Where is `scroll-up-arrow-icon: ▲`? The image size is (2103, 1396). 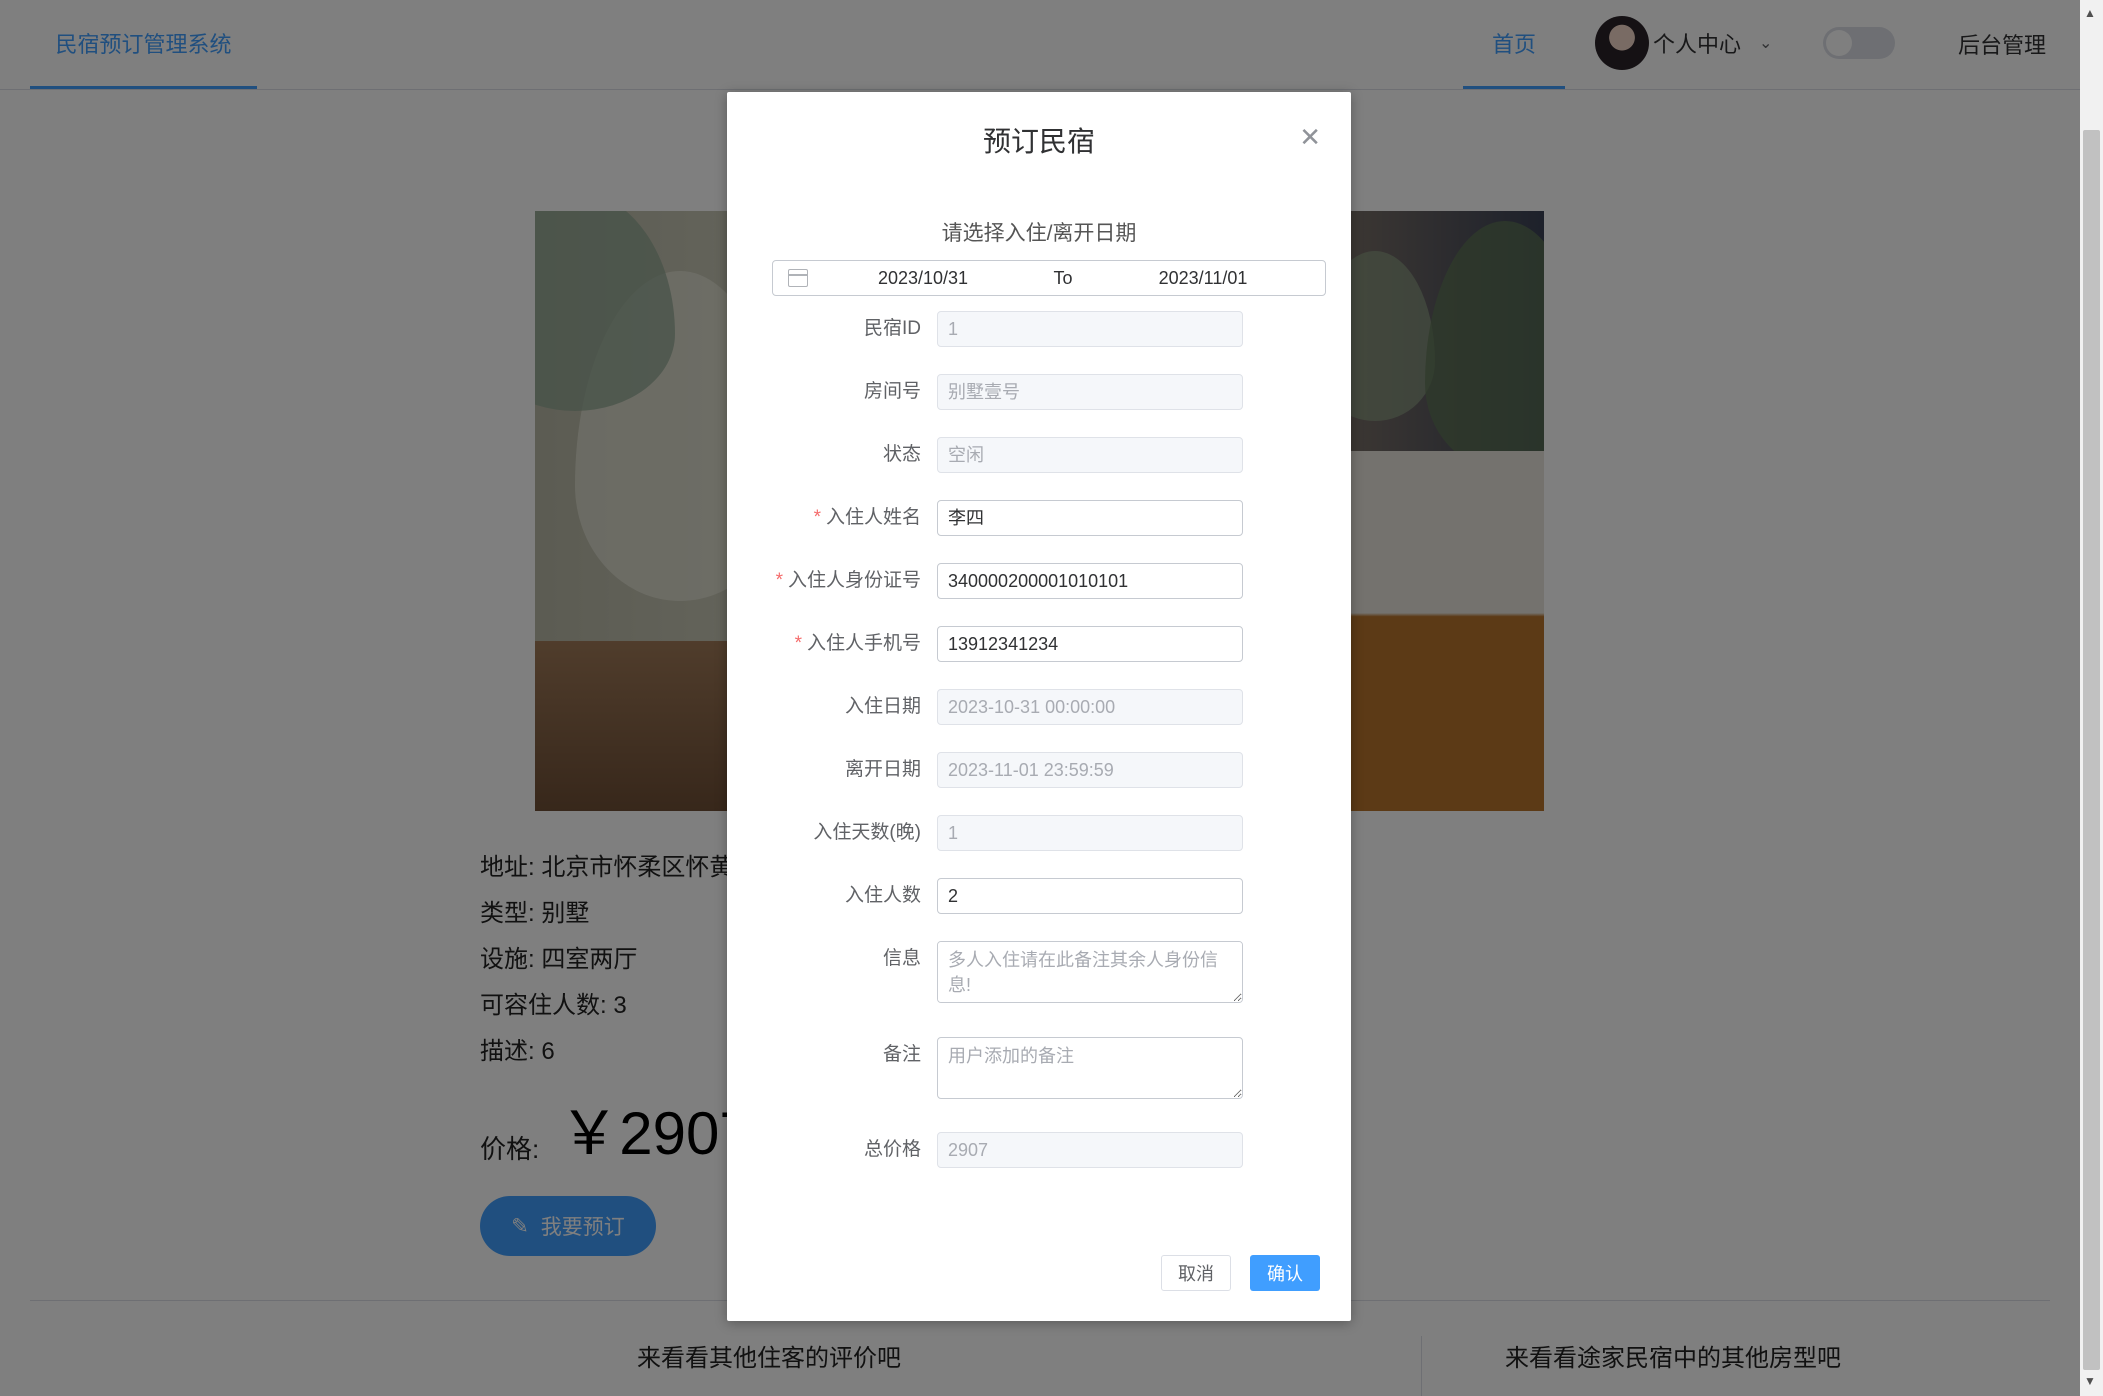 scroll-up-arrow-icon: ▲ is located at coordinates (2090, 13).